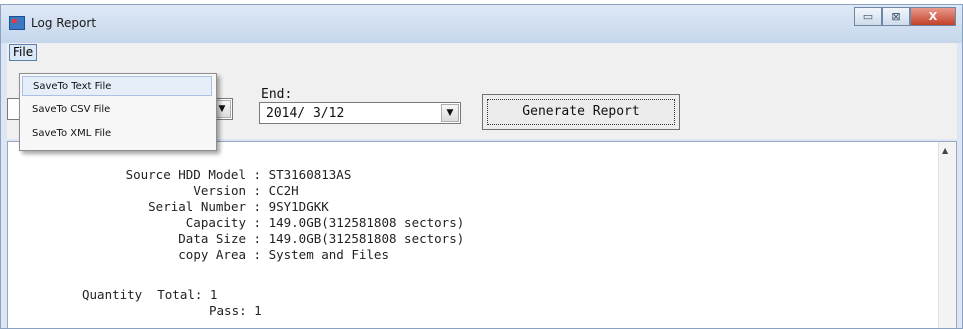 The height and width of the screenshot is (329, 963). What do you see at coordinates (283, 190) in the screenshot?
I see `field-value: CC2H` at bounding box center [283, 190].